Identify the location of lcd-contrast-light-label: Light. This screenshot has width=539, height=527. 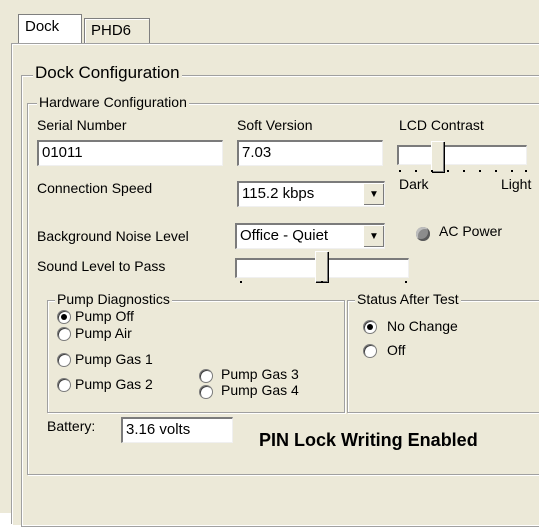
(516, 184).